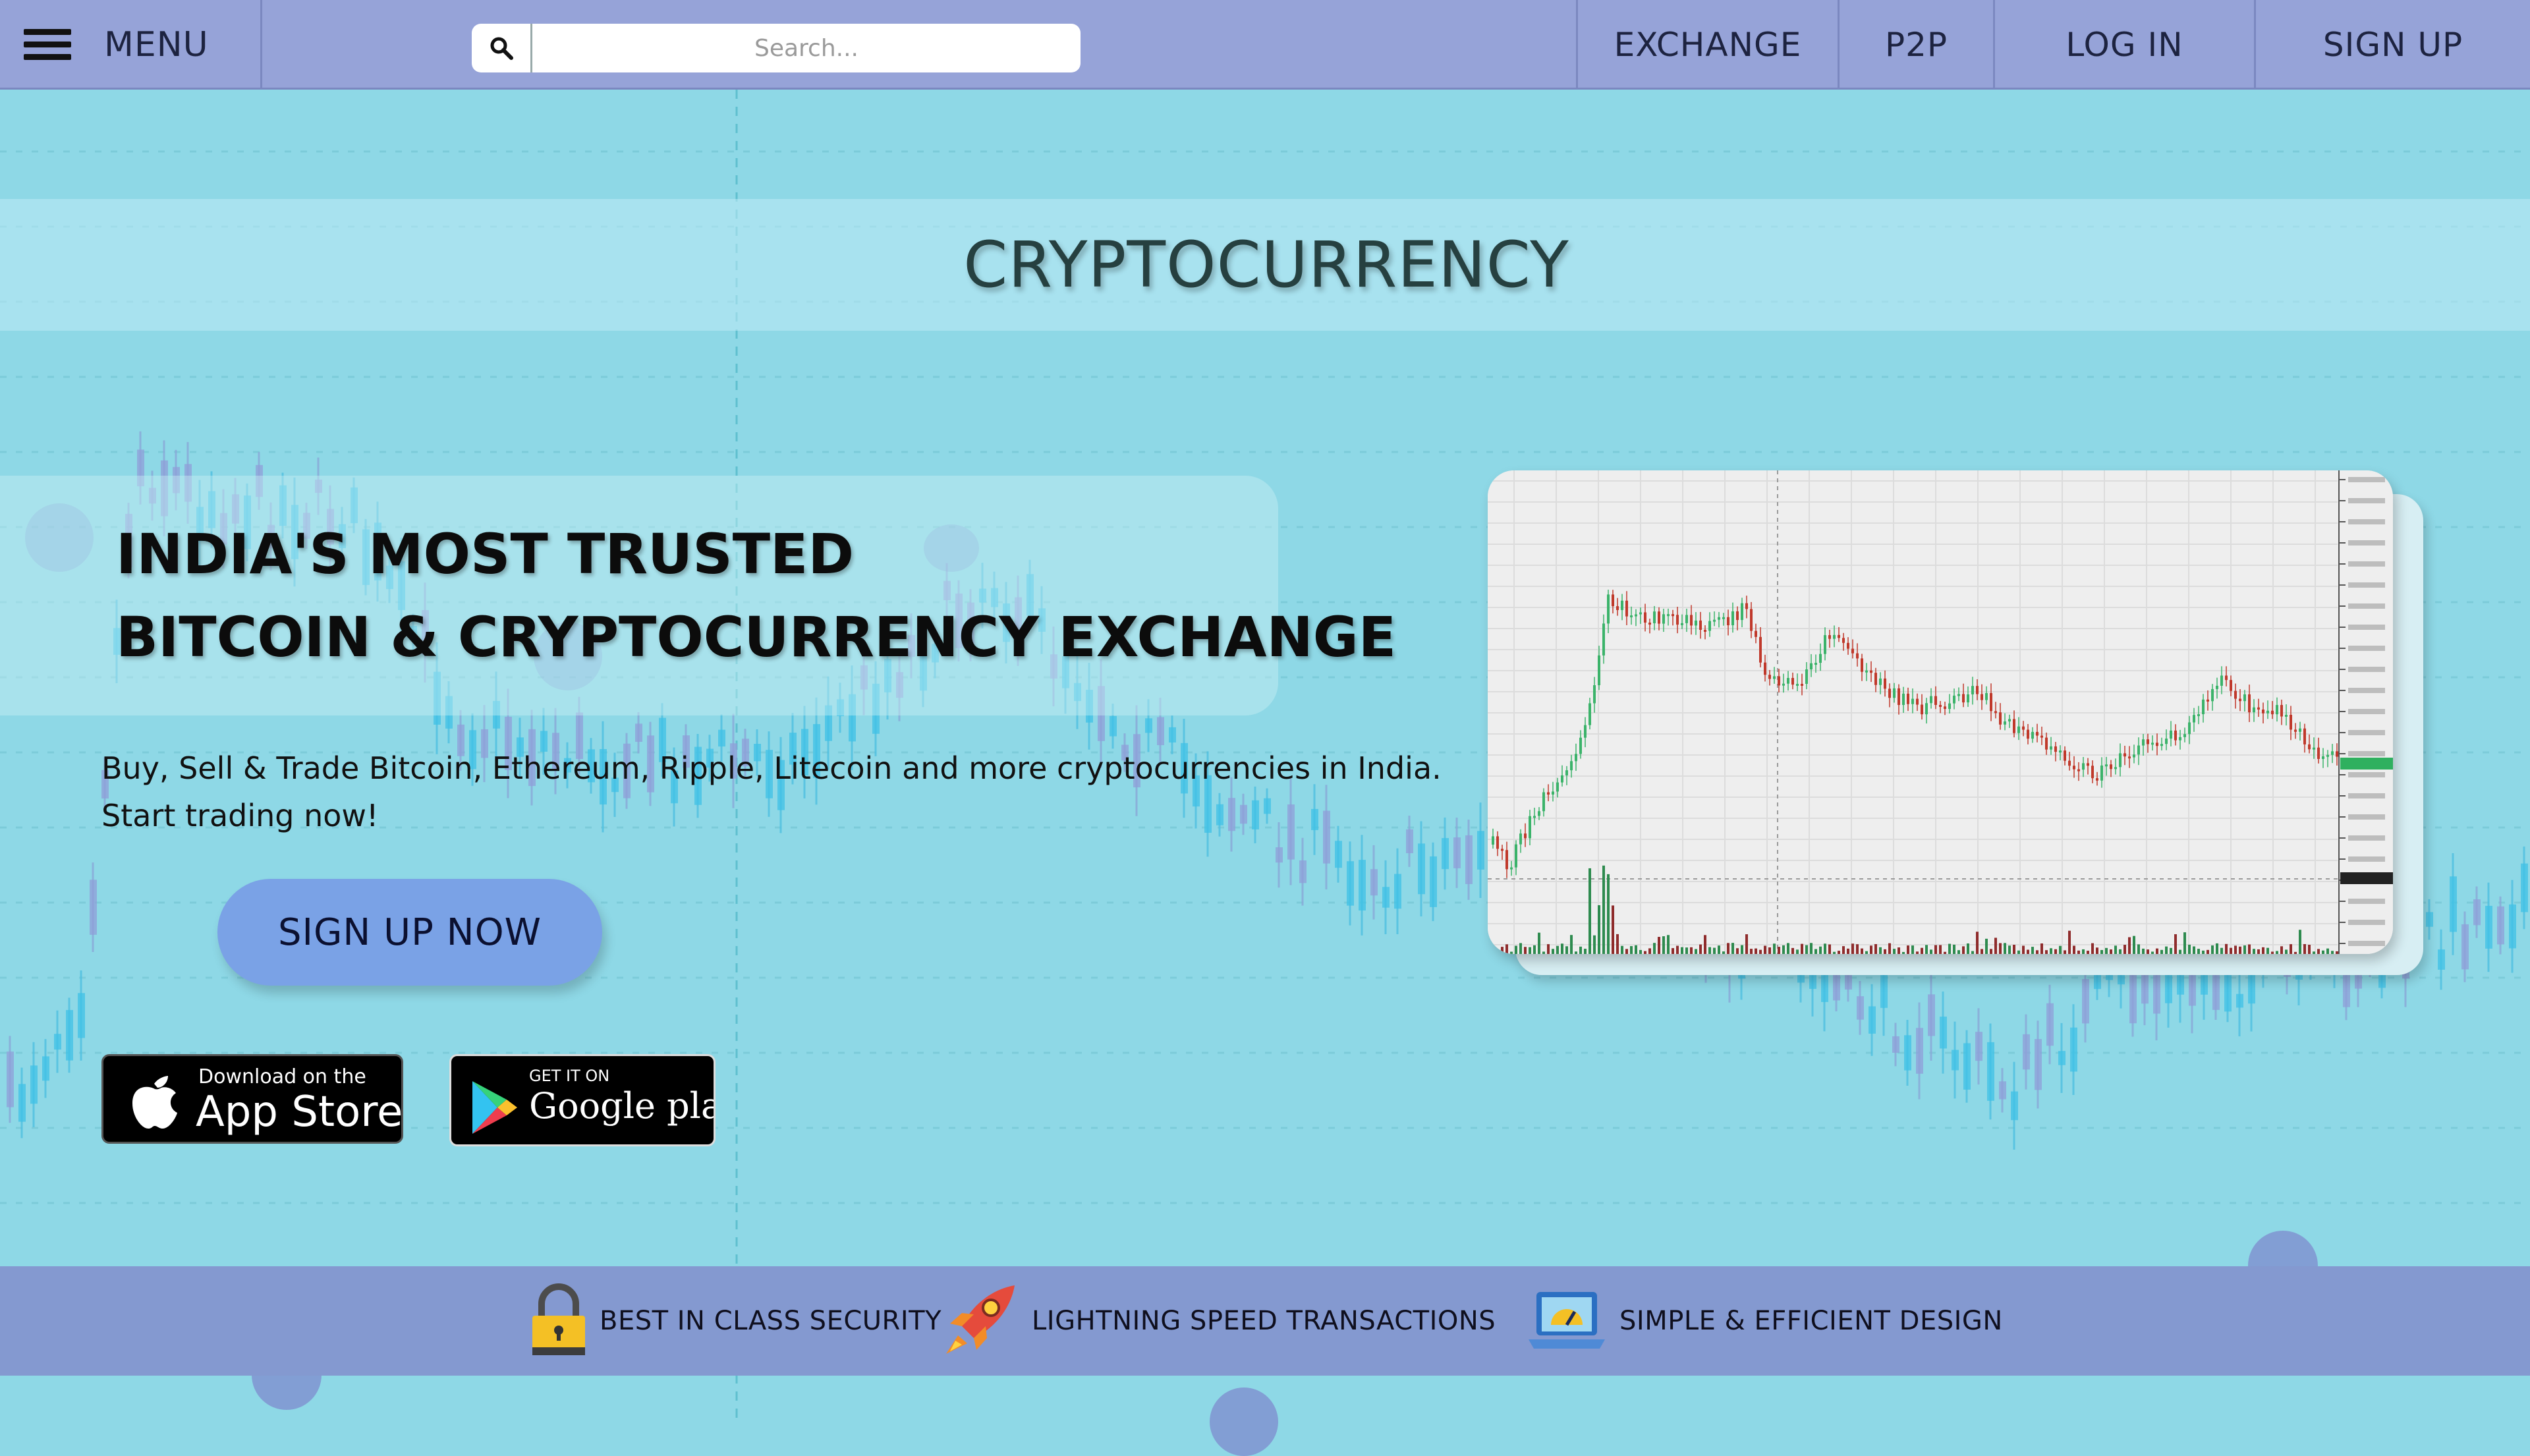 This screenshot has height=1456, width=2530. I want to click on search-button, so click(502, 48).